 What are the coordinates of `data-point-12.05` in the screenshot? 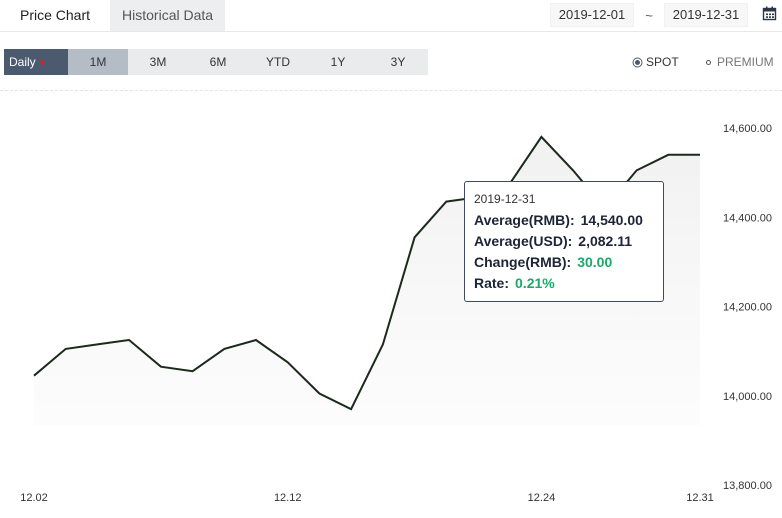 It's located at (129, 340).